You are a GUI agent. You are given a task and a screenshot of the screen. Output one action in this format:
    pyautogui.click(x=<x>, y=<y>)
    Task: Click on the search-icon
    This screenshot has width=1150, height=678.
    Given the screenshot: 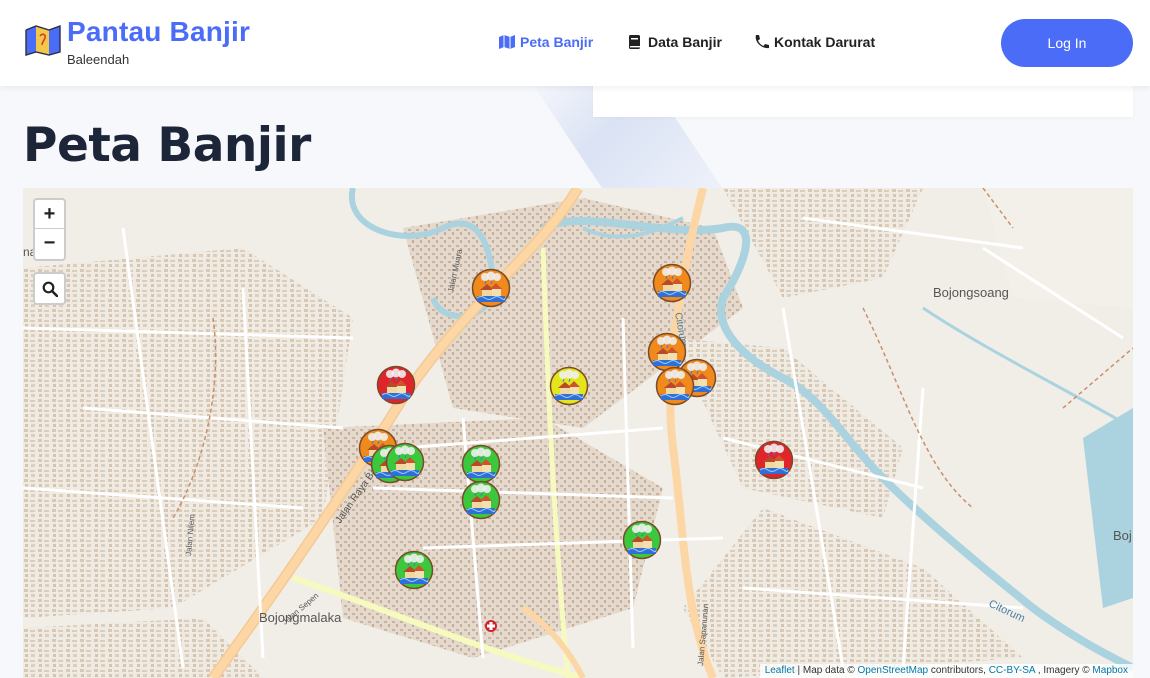 What is the action you would take?
    pyautogui.click(x=50, y=289)
    